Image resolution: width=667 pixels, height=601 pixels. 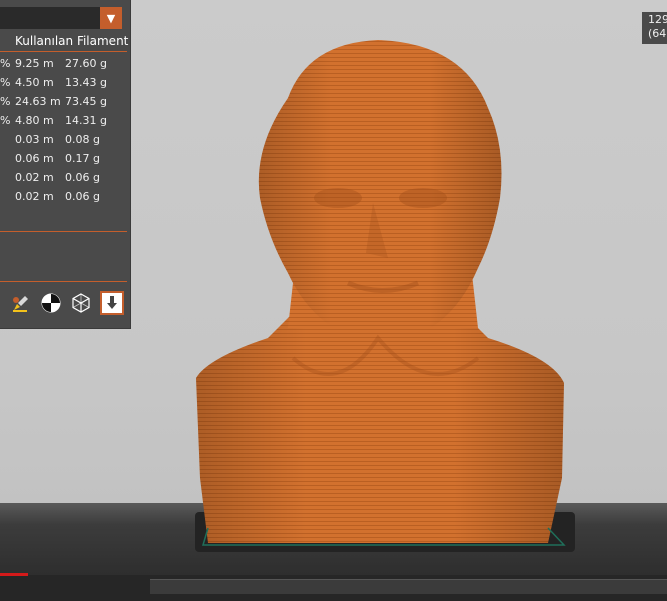 I want to click on coordinate-value: 129, so click(x=657, y=19).